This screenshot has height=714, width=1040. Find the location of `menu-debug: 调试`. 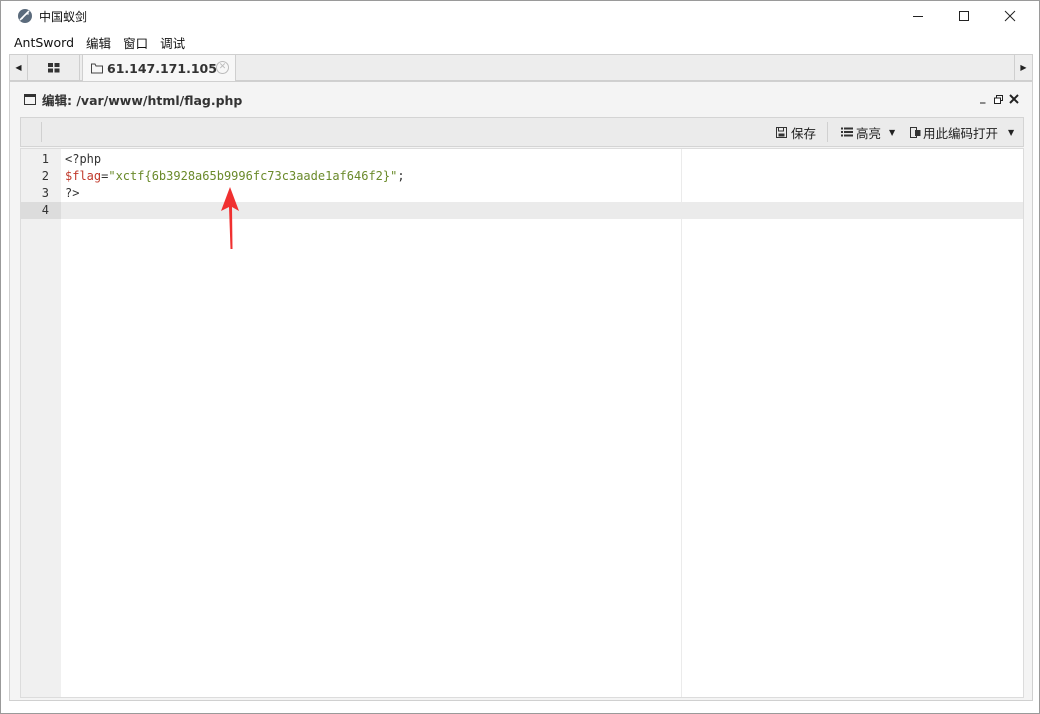

menu-debug: 调试 is located at coordinates (172, 42).